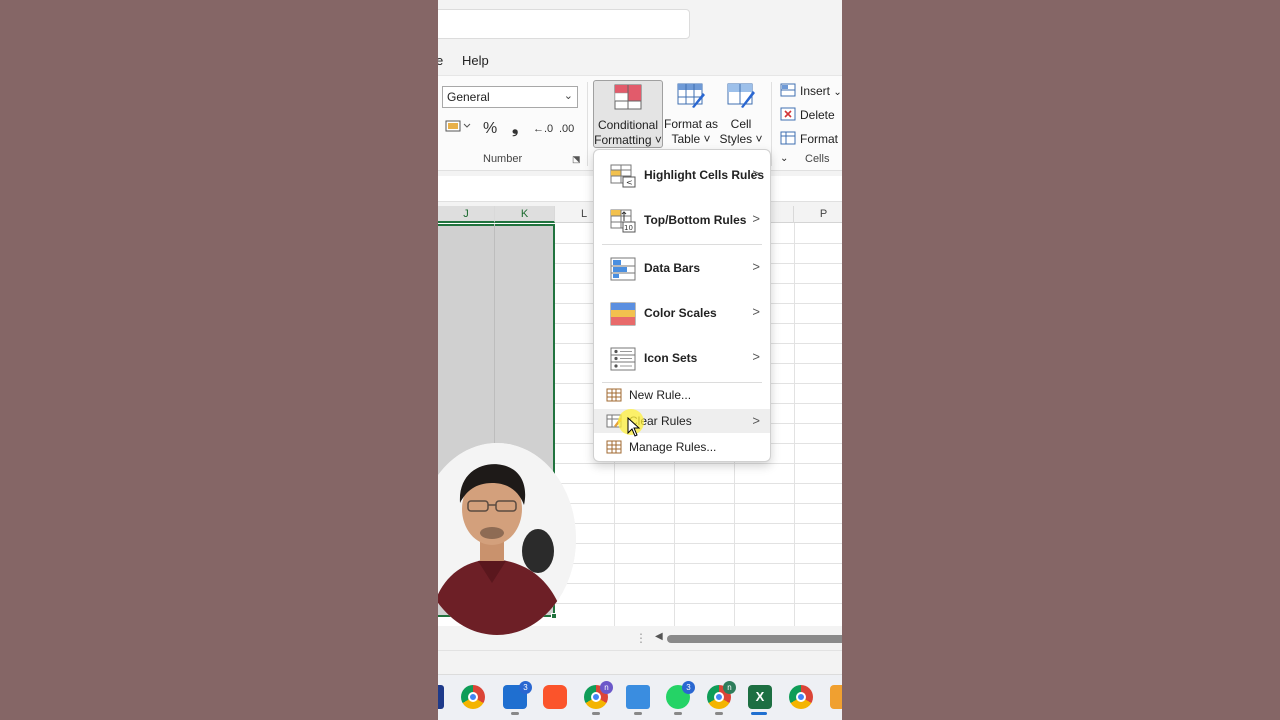 The width and height of the screenshot is (1280, 720). I want to click on cells-group-label: Cells, so click(817, 159).